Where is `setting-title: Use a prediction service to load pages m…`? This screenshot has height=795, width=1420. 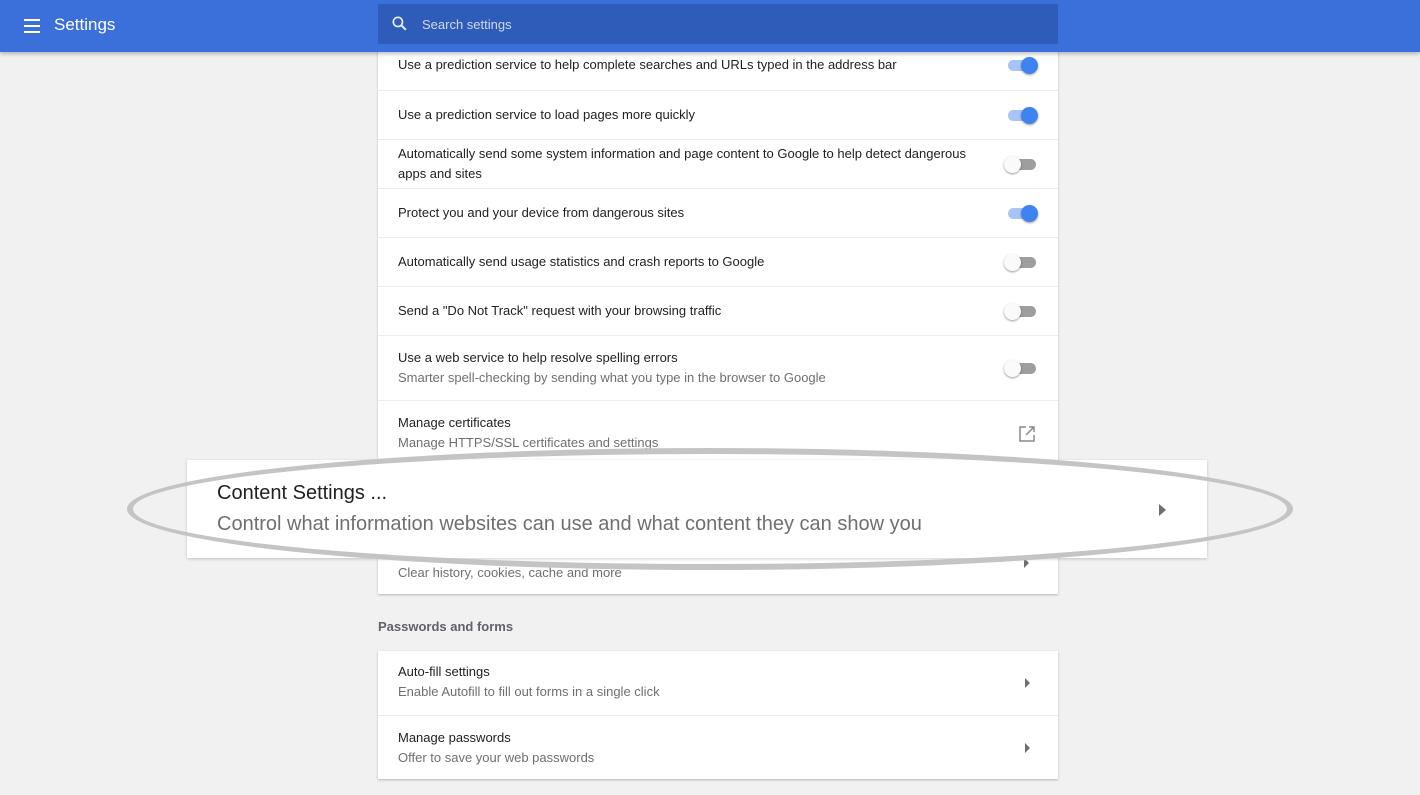 setting-title: Use a prediction service to load pages m… is located at coordinates (546, 114).